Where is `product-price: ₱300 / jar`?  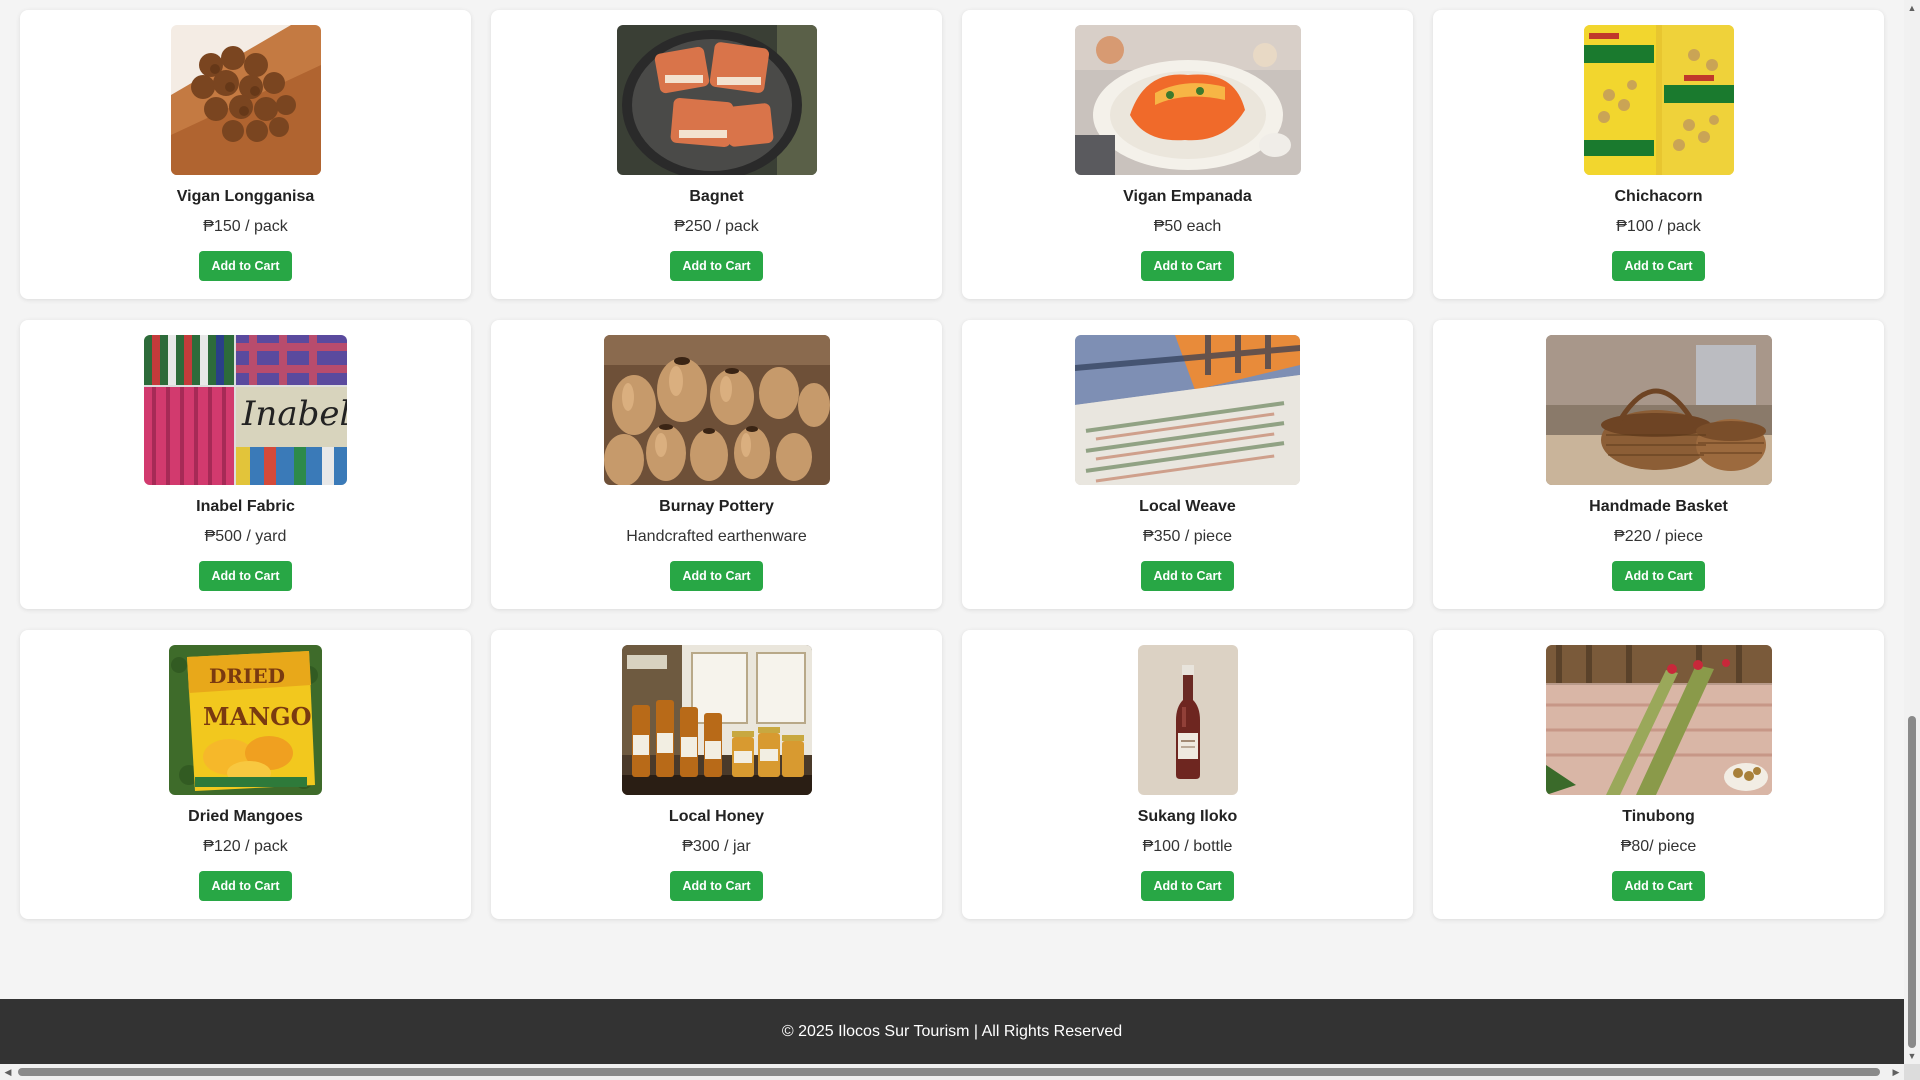
product-price: ₱300 / jar is located at coordinates (716, 846).